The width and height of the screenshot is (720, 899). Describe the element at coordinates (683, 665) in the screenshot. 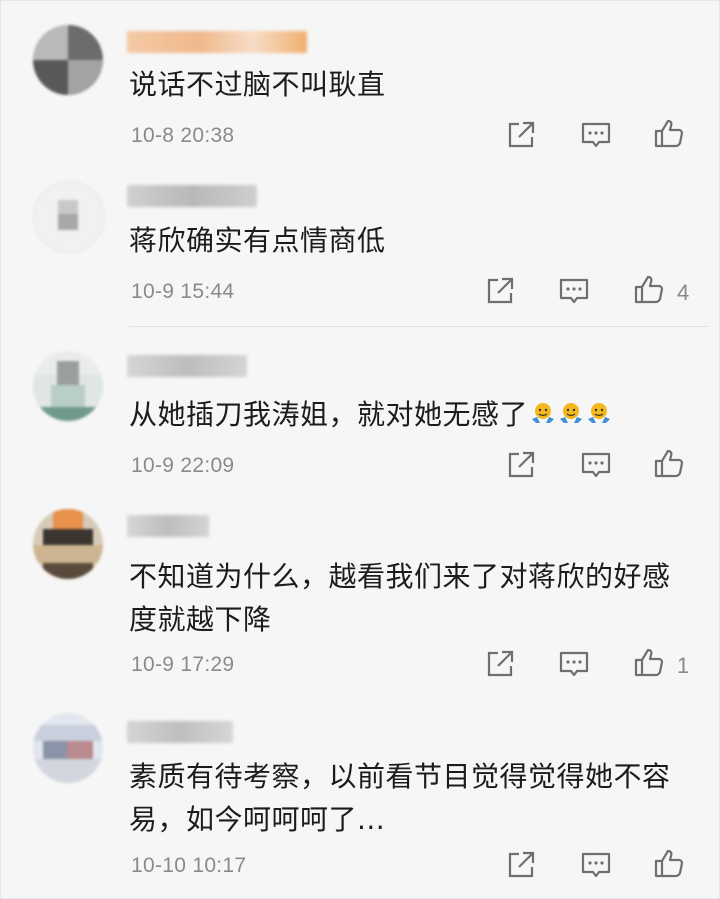

I see `like-count: 1` at that location.